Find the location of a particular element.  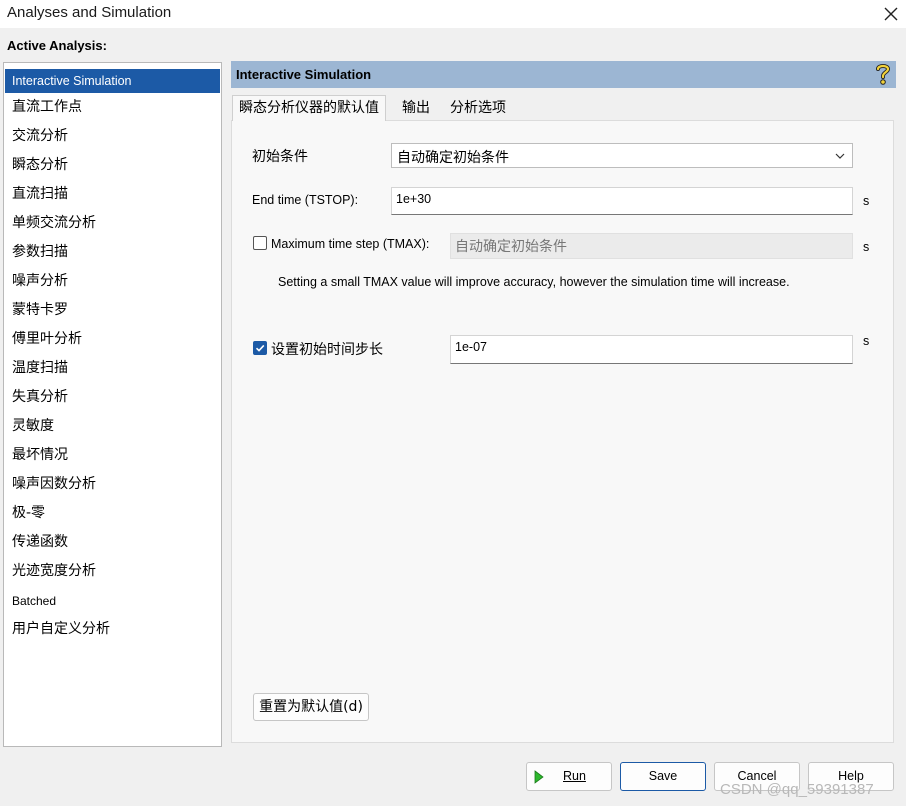

sidebar-item-transient: 瞬态分析 is located at coordinates (112, 165).